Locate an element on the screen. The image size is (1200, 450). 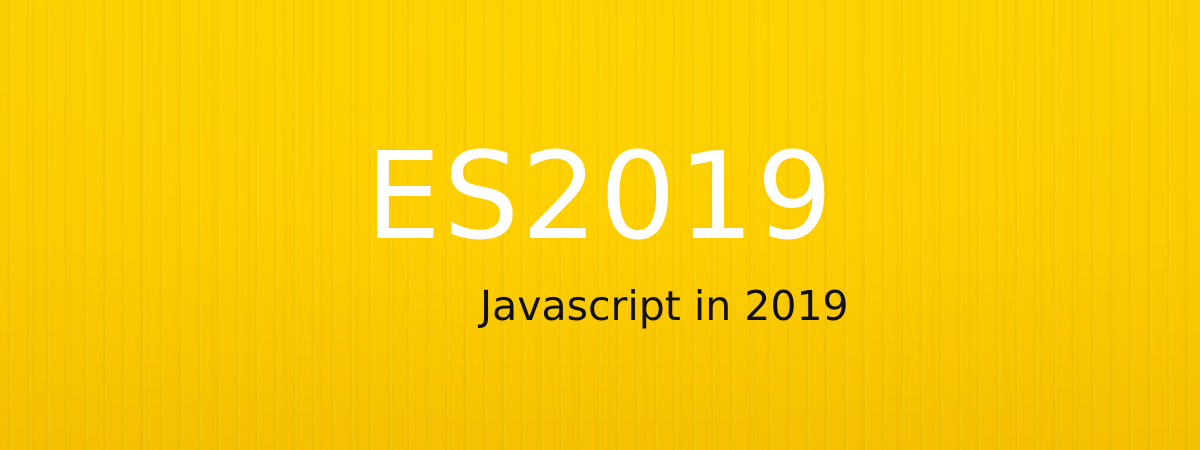
banner-title: ES2019 is located at coordinates (600, 197).